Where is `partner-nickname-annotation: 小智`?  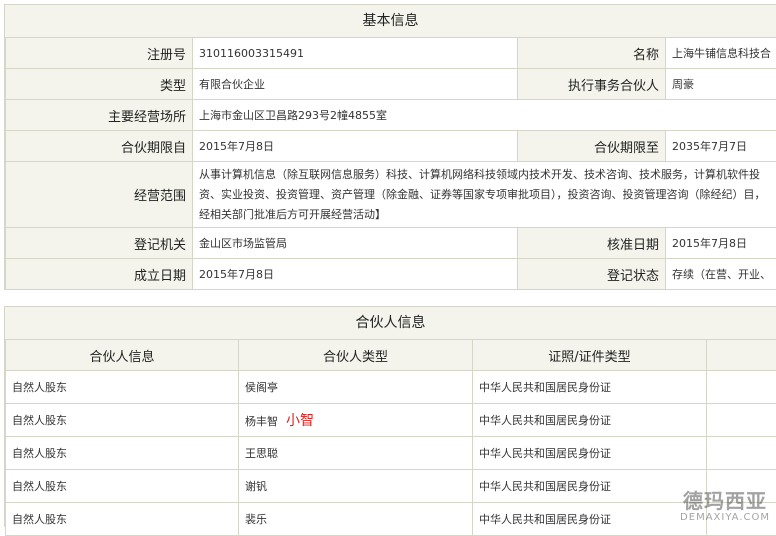 partner-nickname-annotation: 小智 is located at coordinates (300, 421).